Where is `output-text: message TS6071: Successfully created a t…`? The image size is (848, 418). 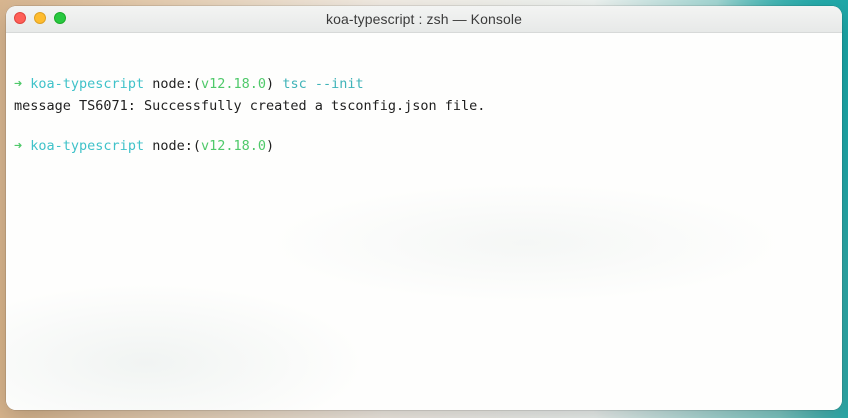 output-text: message TS6071: Successfully created a t… is located at coordinates (250, 106).